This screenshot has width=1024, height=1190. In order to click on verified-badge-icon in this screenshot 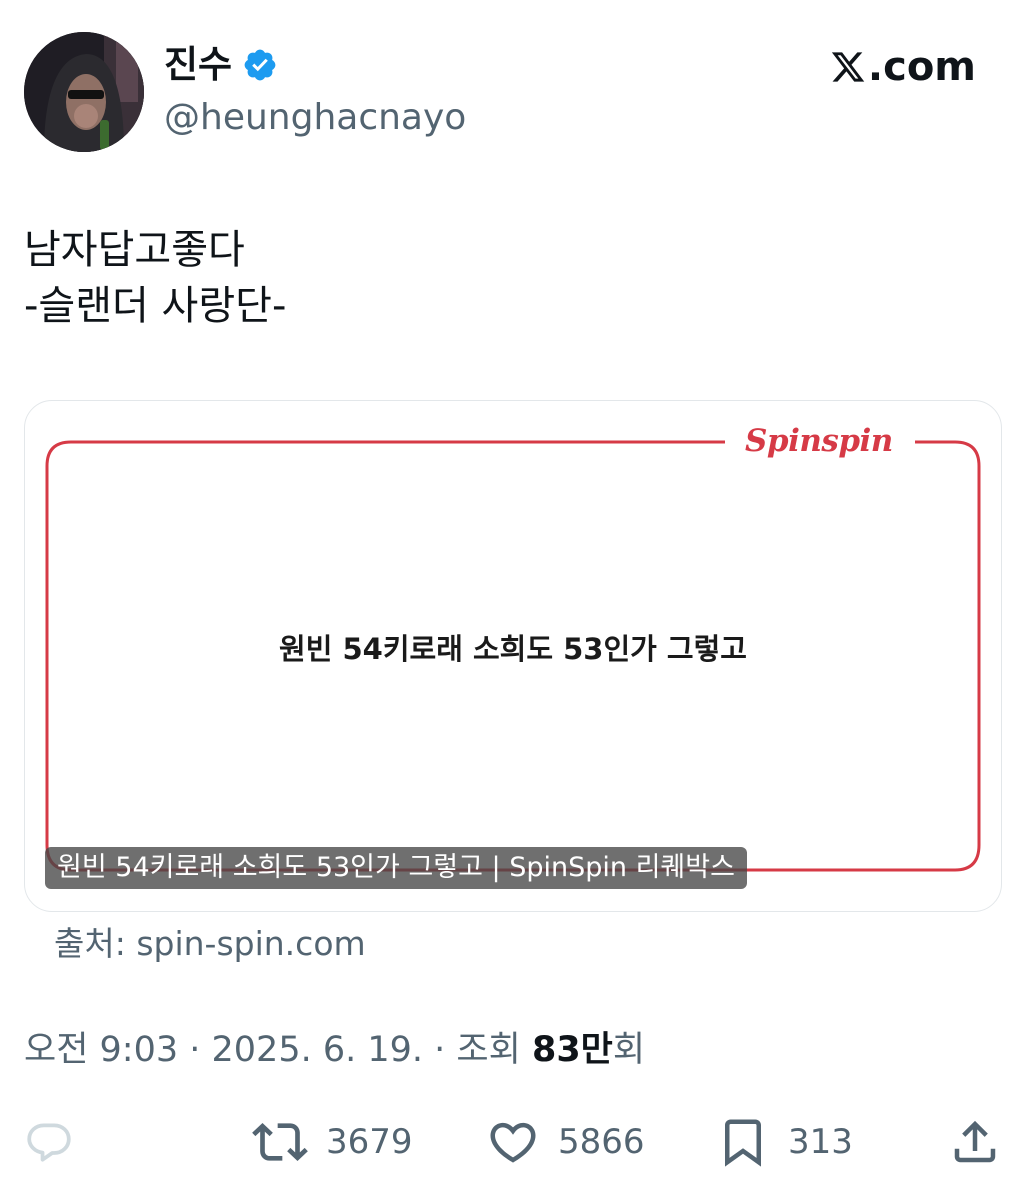, I will do `click(260, 65)`.